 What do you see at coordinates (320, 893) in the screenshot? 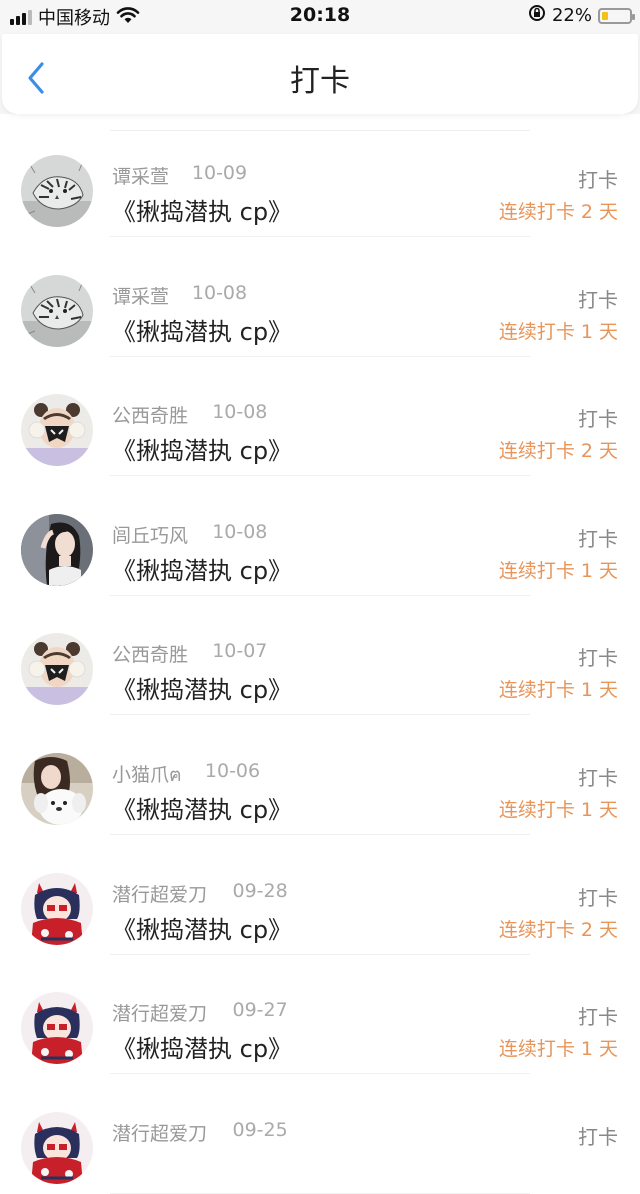
I see `list-item: 潜行超爱刀 09-28 《揪捣潜执 cp》 打卡连续打卡 2 天` at bounding box center [320, 893].